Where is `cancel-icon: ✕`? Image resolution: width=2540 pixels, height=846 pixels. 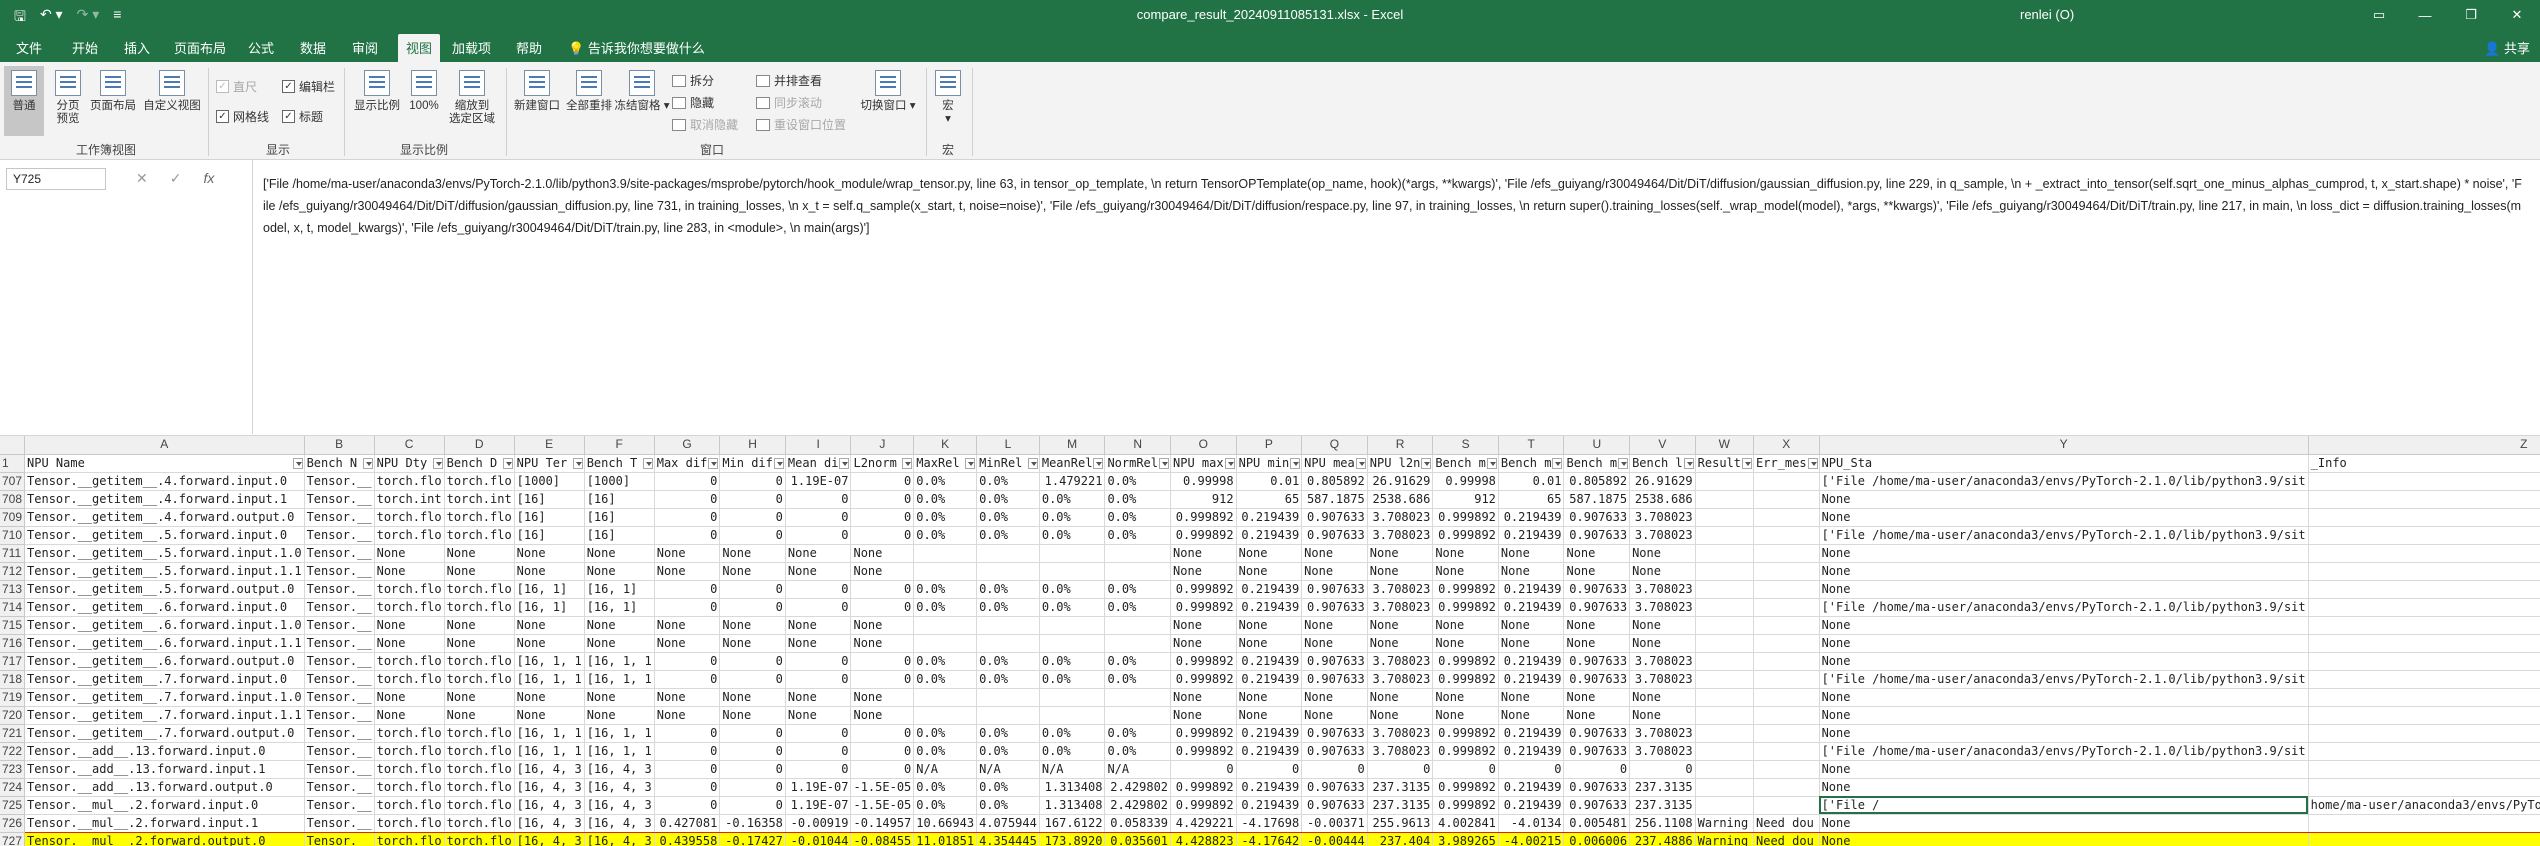 cancel-icon: ✕ is located at coordinates (142, 178).